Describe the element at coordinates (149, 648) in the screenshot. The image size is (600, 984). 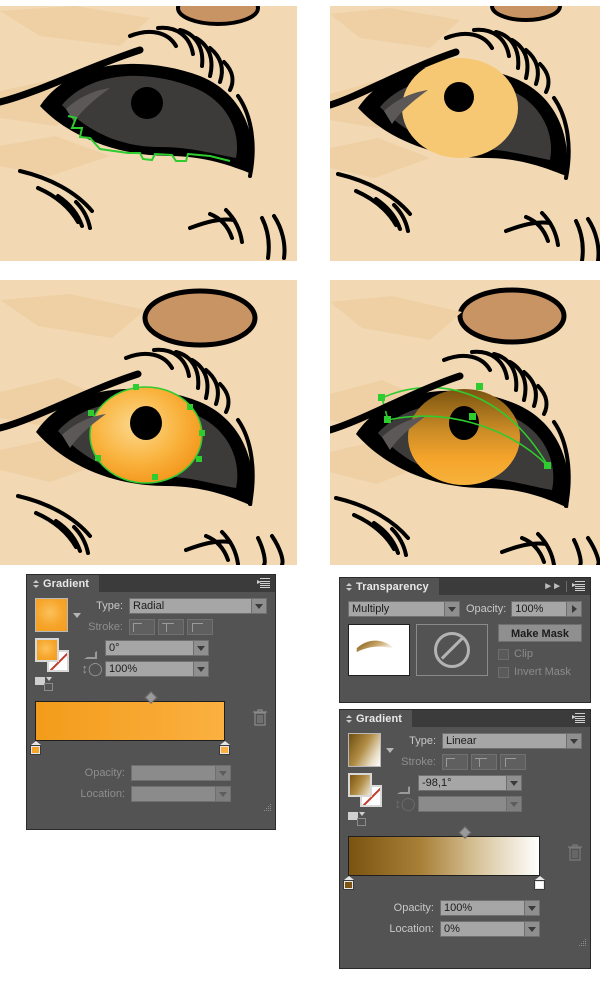
I see `gradient-angle-value: 0°` at that location.